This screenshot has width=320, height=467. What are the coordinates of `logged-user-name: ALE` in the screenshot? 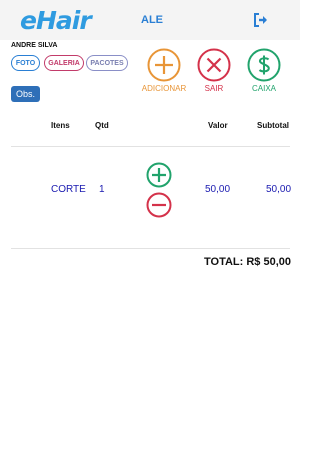 It's located at (152, 20).